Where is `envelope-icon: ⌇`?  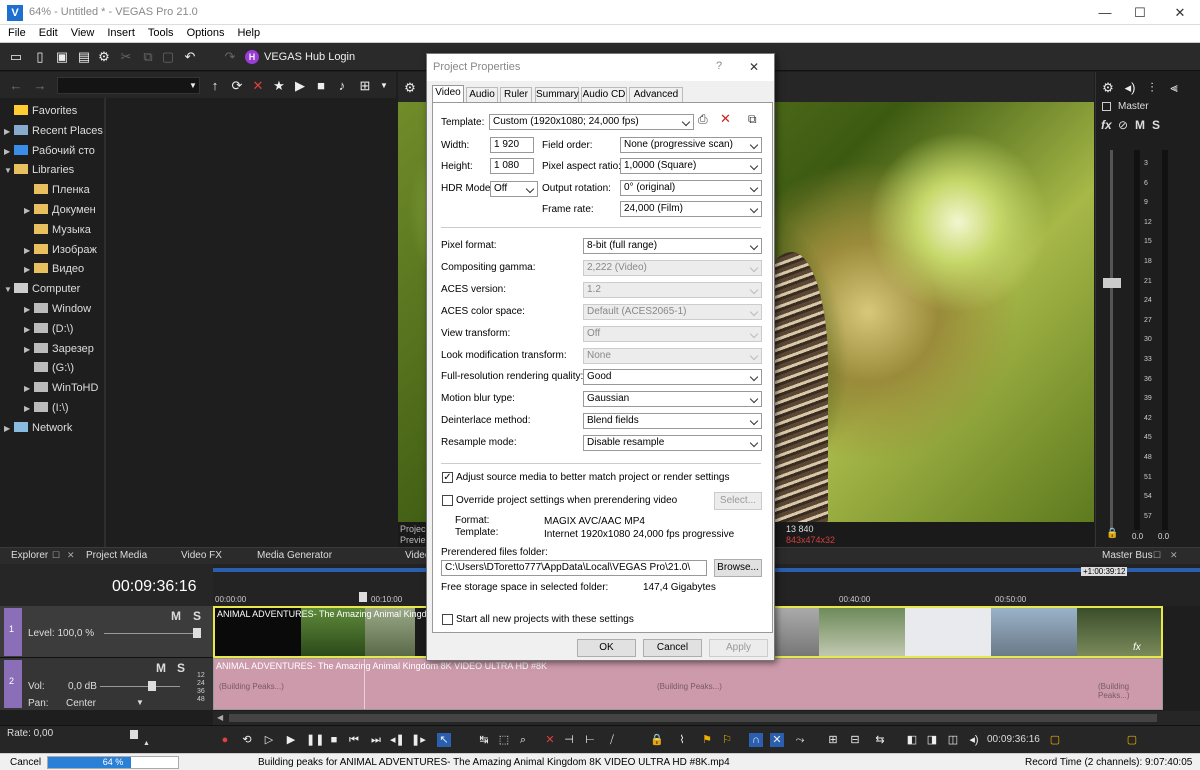
envelope-icon: ⌇ is located at coordinates (682, 740).